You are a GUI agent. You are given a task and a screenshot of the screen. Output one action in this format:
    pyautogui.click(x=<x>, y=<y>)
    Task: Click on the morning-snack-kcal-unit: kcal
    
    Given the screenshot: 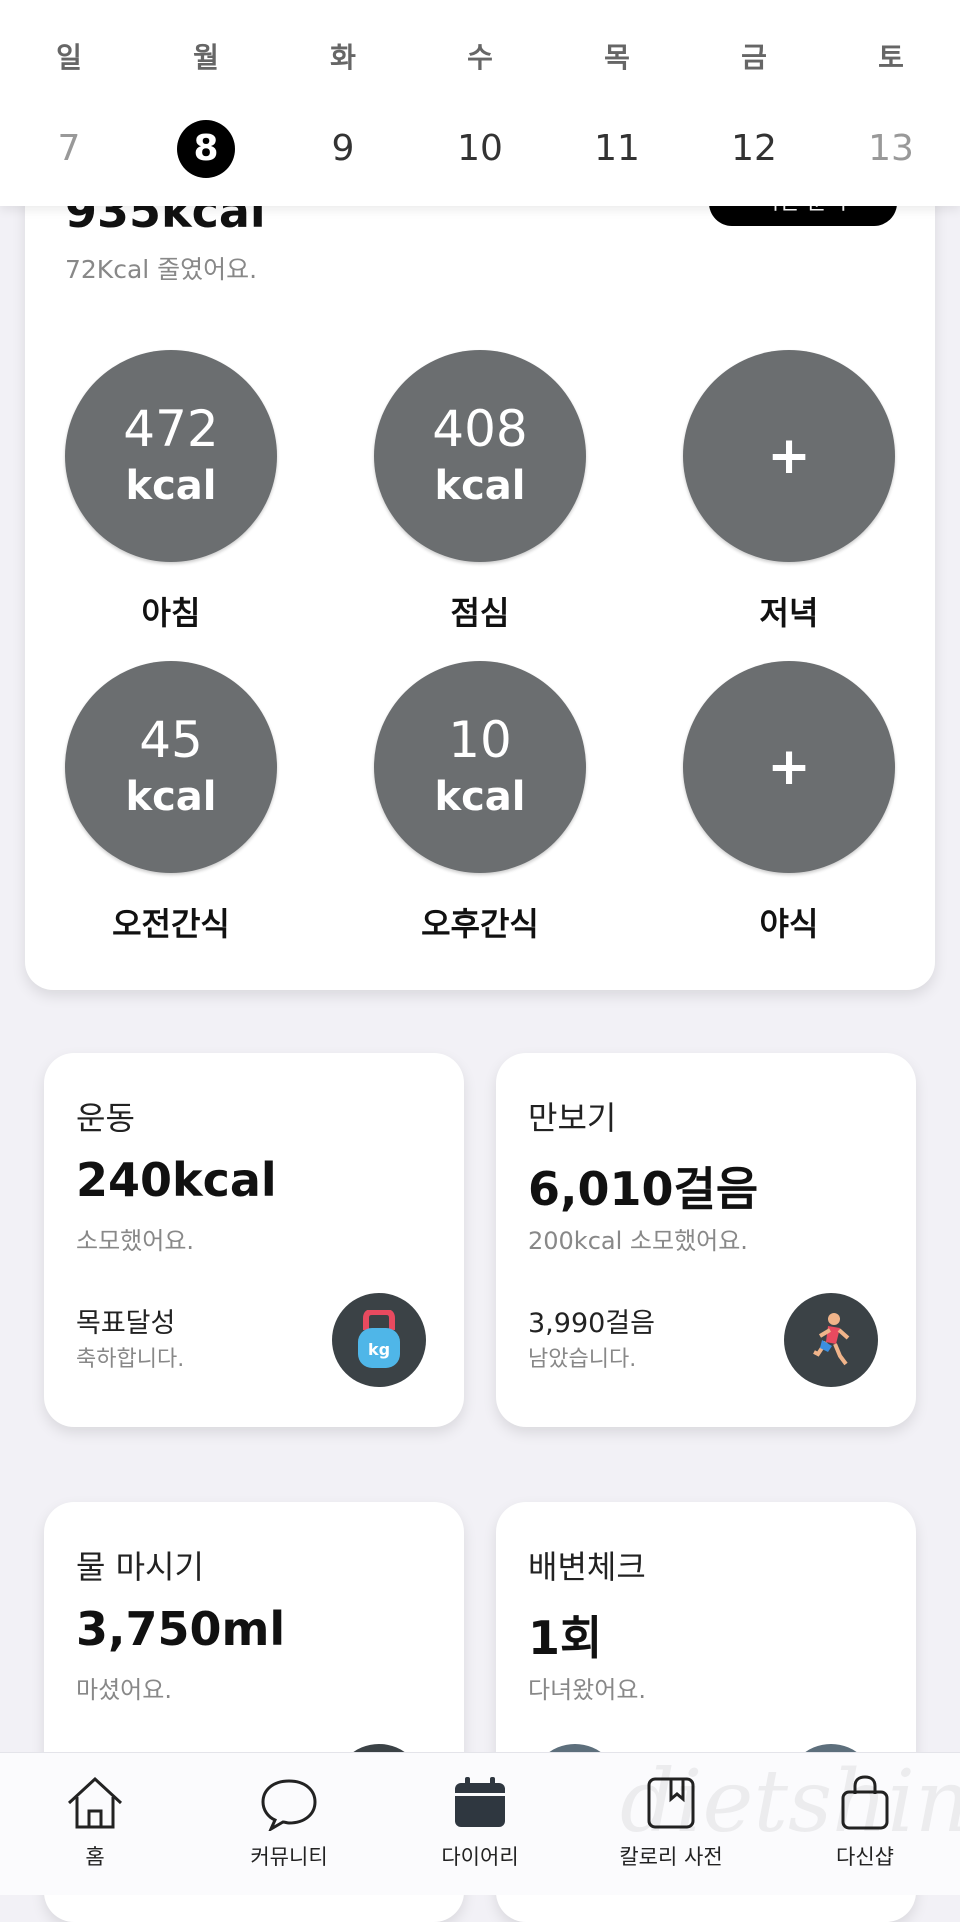 What is the action you would take?
    pyautogui.click(x=171, y=797)
    